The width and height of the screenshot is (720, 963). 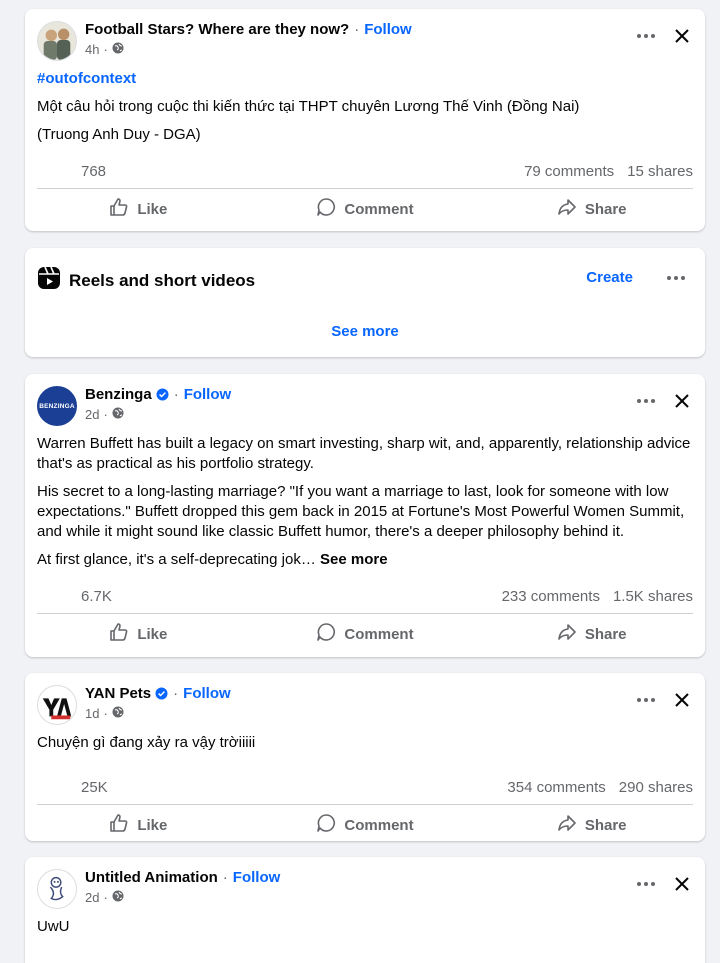 What do you see at coordinates (660, 171) in the screenshot?
I see `share-count: 15 shares` at bounding box center [660, 171].